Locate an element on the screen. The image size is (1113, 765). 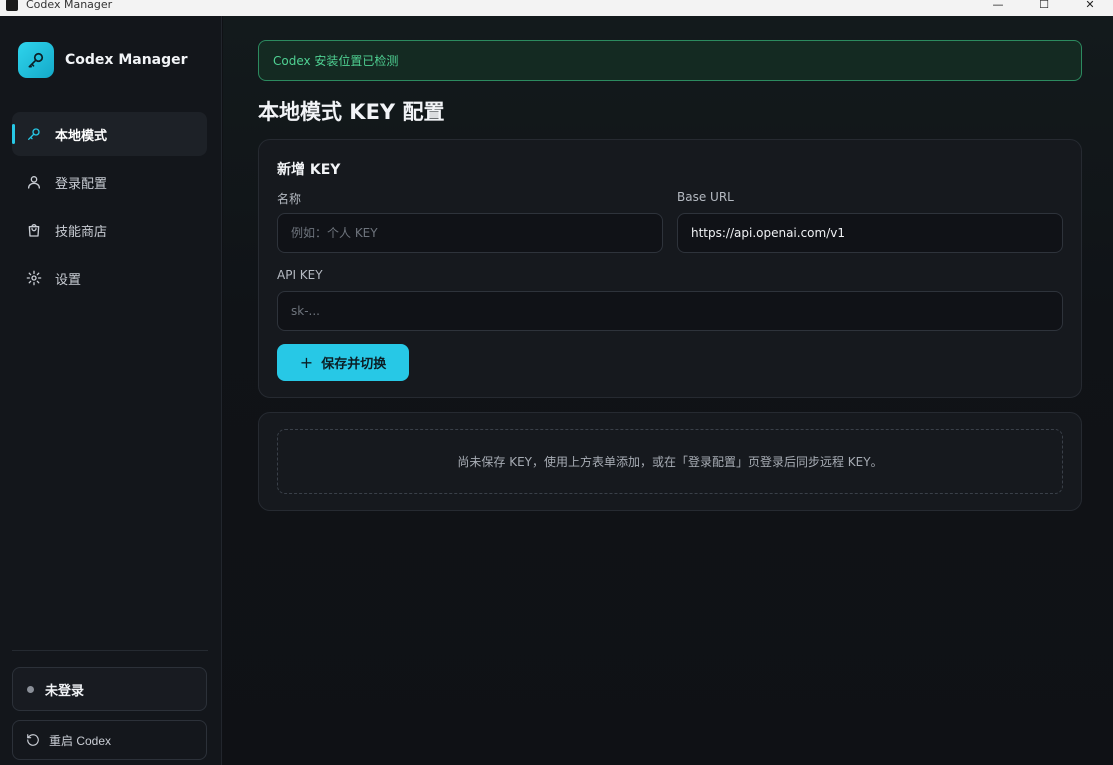
empty-state-text: 尚未保存 KEY，使用上方表单添加，或在「登录配置」页登录后同步远程 KEY。 is located at coordinates (670, 462).